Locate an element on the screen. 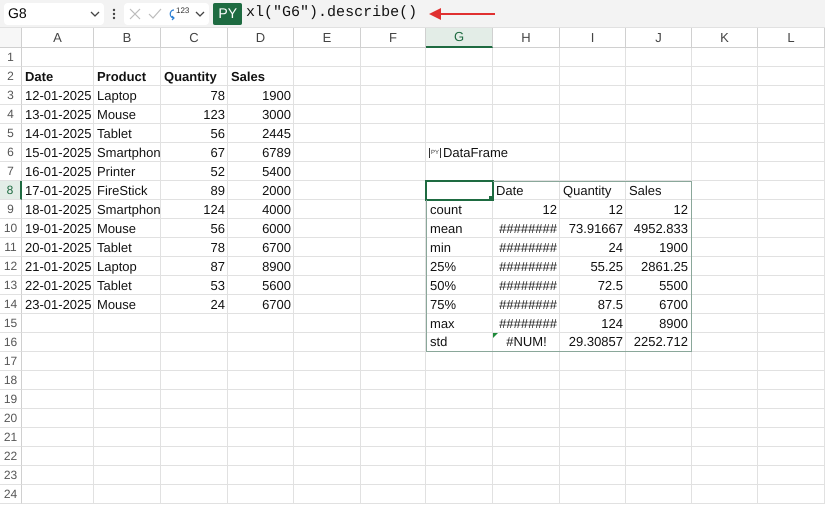 The width and height of the screenshot is (825, 511). table-cell: Sales is located at coordinates (659, 190).